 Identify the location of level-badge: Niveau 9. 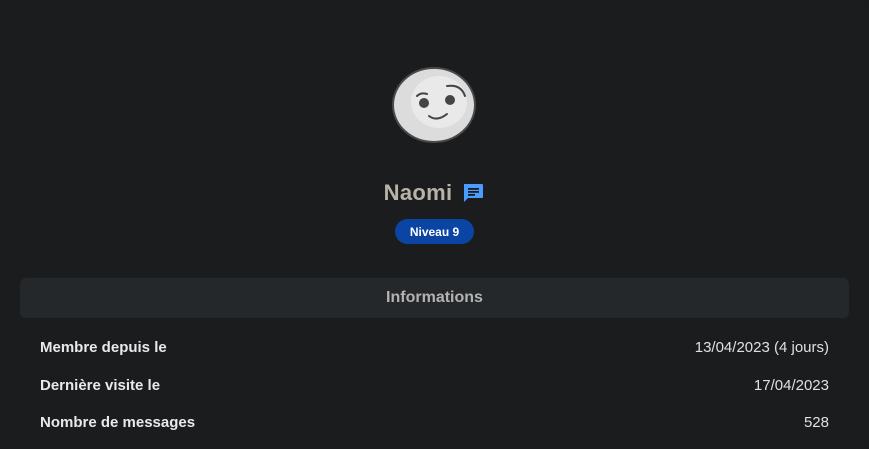
(434, 231).